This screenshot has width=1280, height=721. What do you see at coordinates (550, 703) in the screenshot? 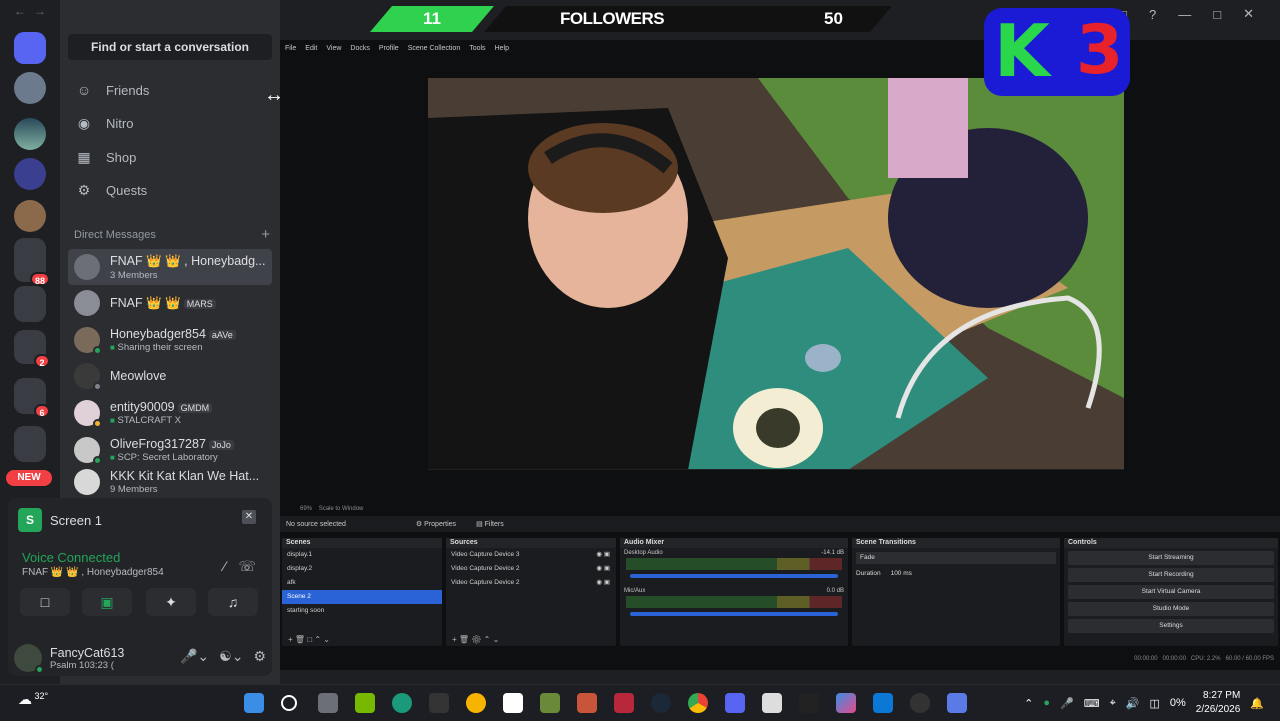
I see `minecraft-icon` at bounding box center [550, 703].